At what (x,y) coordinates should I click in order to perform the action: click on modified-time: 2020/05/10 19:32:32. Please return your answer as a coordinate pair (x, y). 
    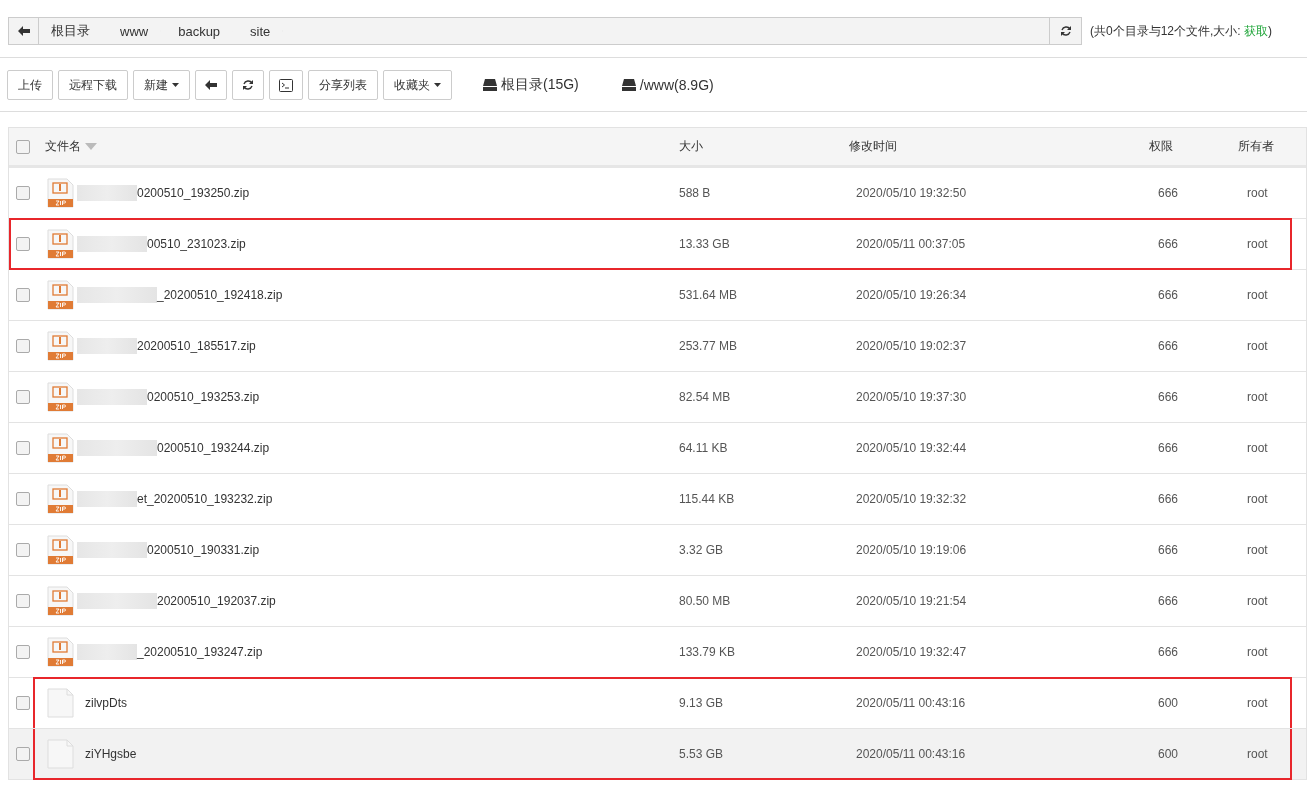
    Looking at the image, I should click on (911, 499).